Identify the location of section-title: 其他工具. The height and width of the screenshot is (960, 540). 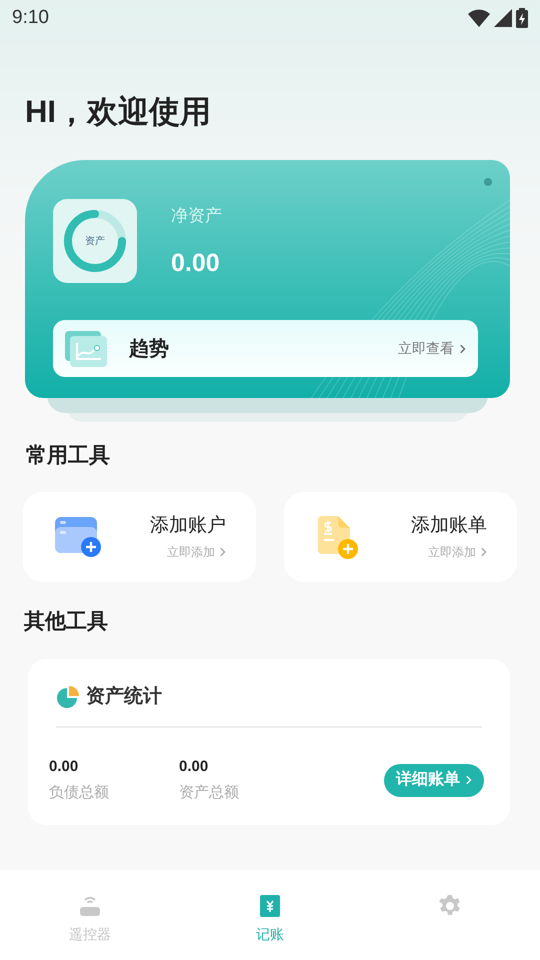
(66, 621).